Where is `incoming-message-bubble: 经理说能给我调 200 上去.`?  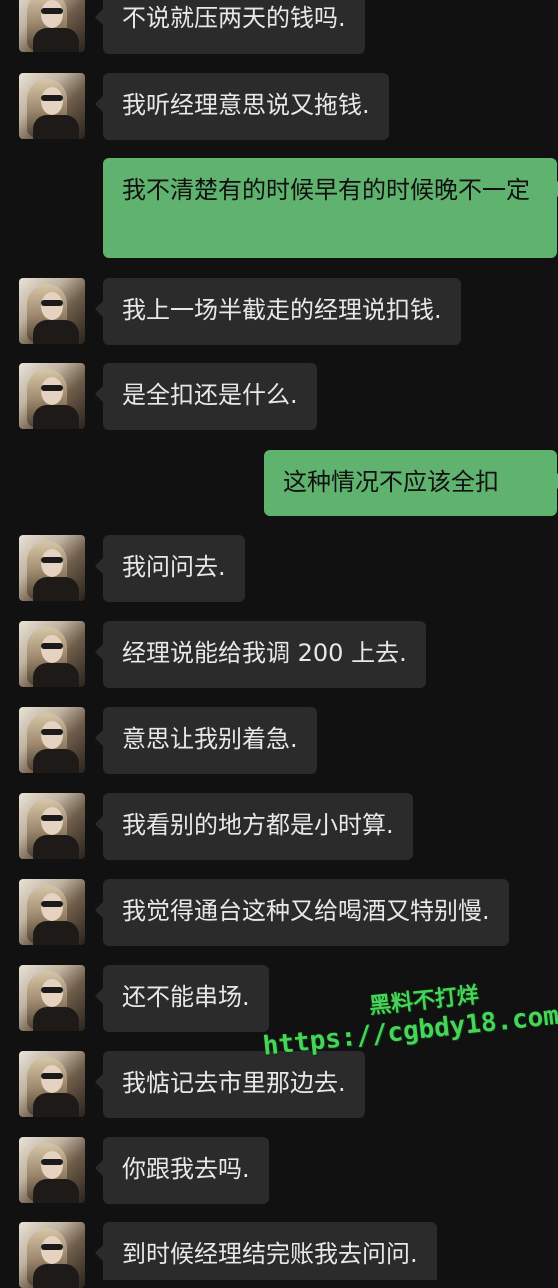 incoming-message-bubble: 经理说能给我调 200 上去. is located at coordinates (260, 654).